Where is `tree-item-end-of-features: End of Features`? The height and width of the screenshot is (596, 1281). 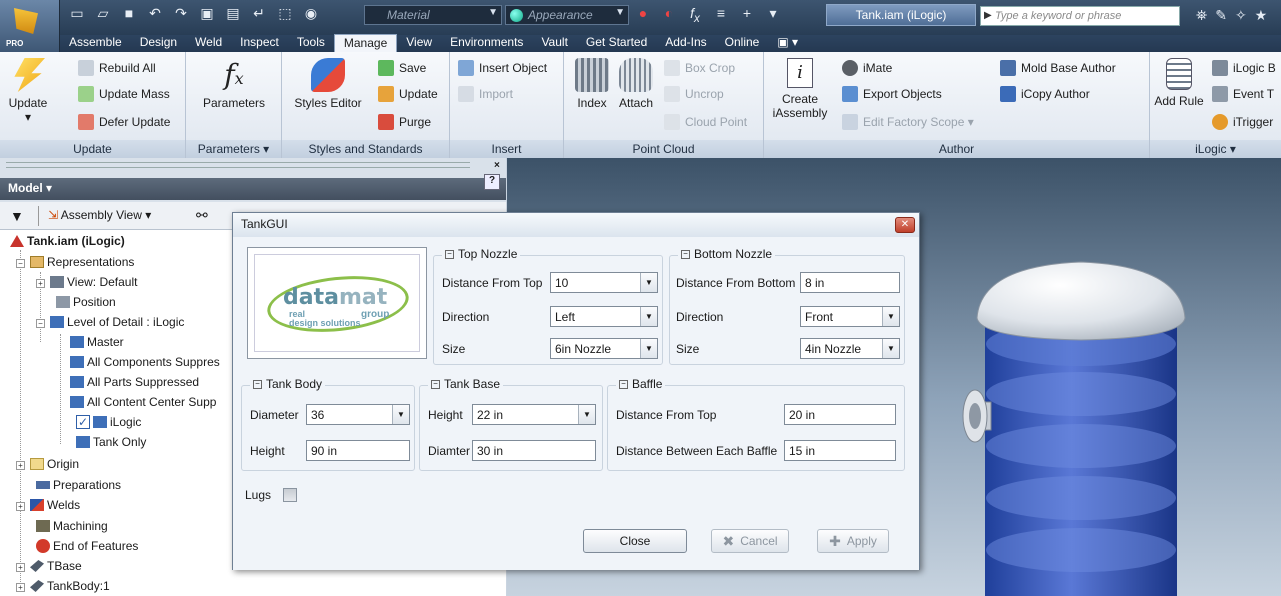
tree-item-end-of-features: End of Features is located at coordinates (87, 546).